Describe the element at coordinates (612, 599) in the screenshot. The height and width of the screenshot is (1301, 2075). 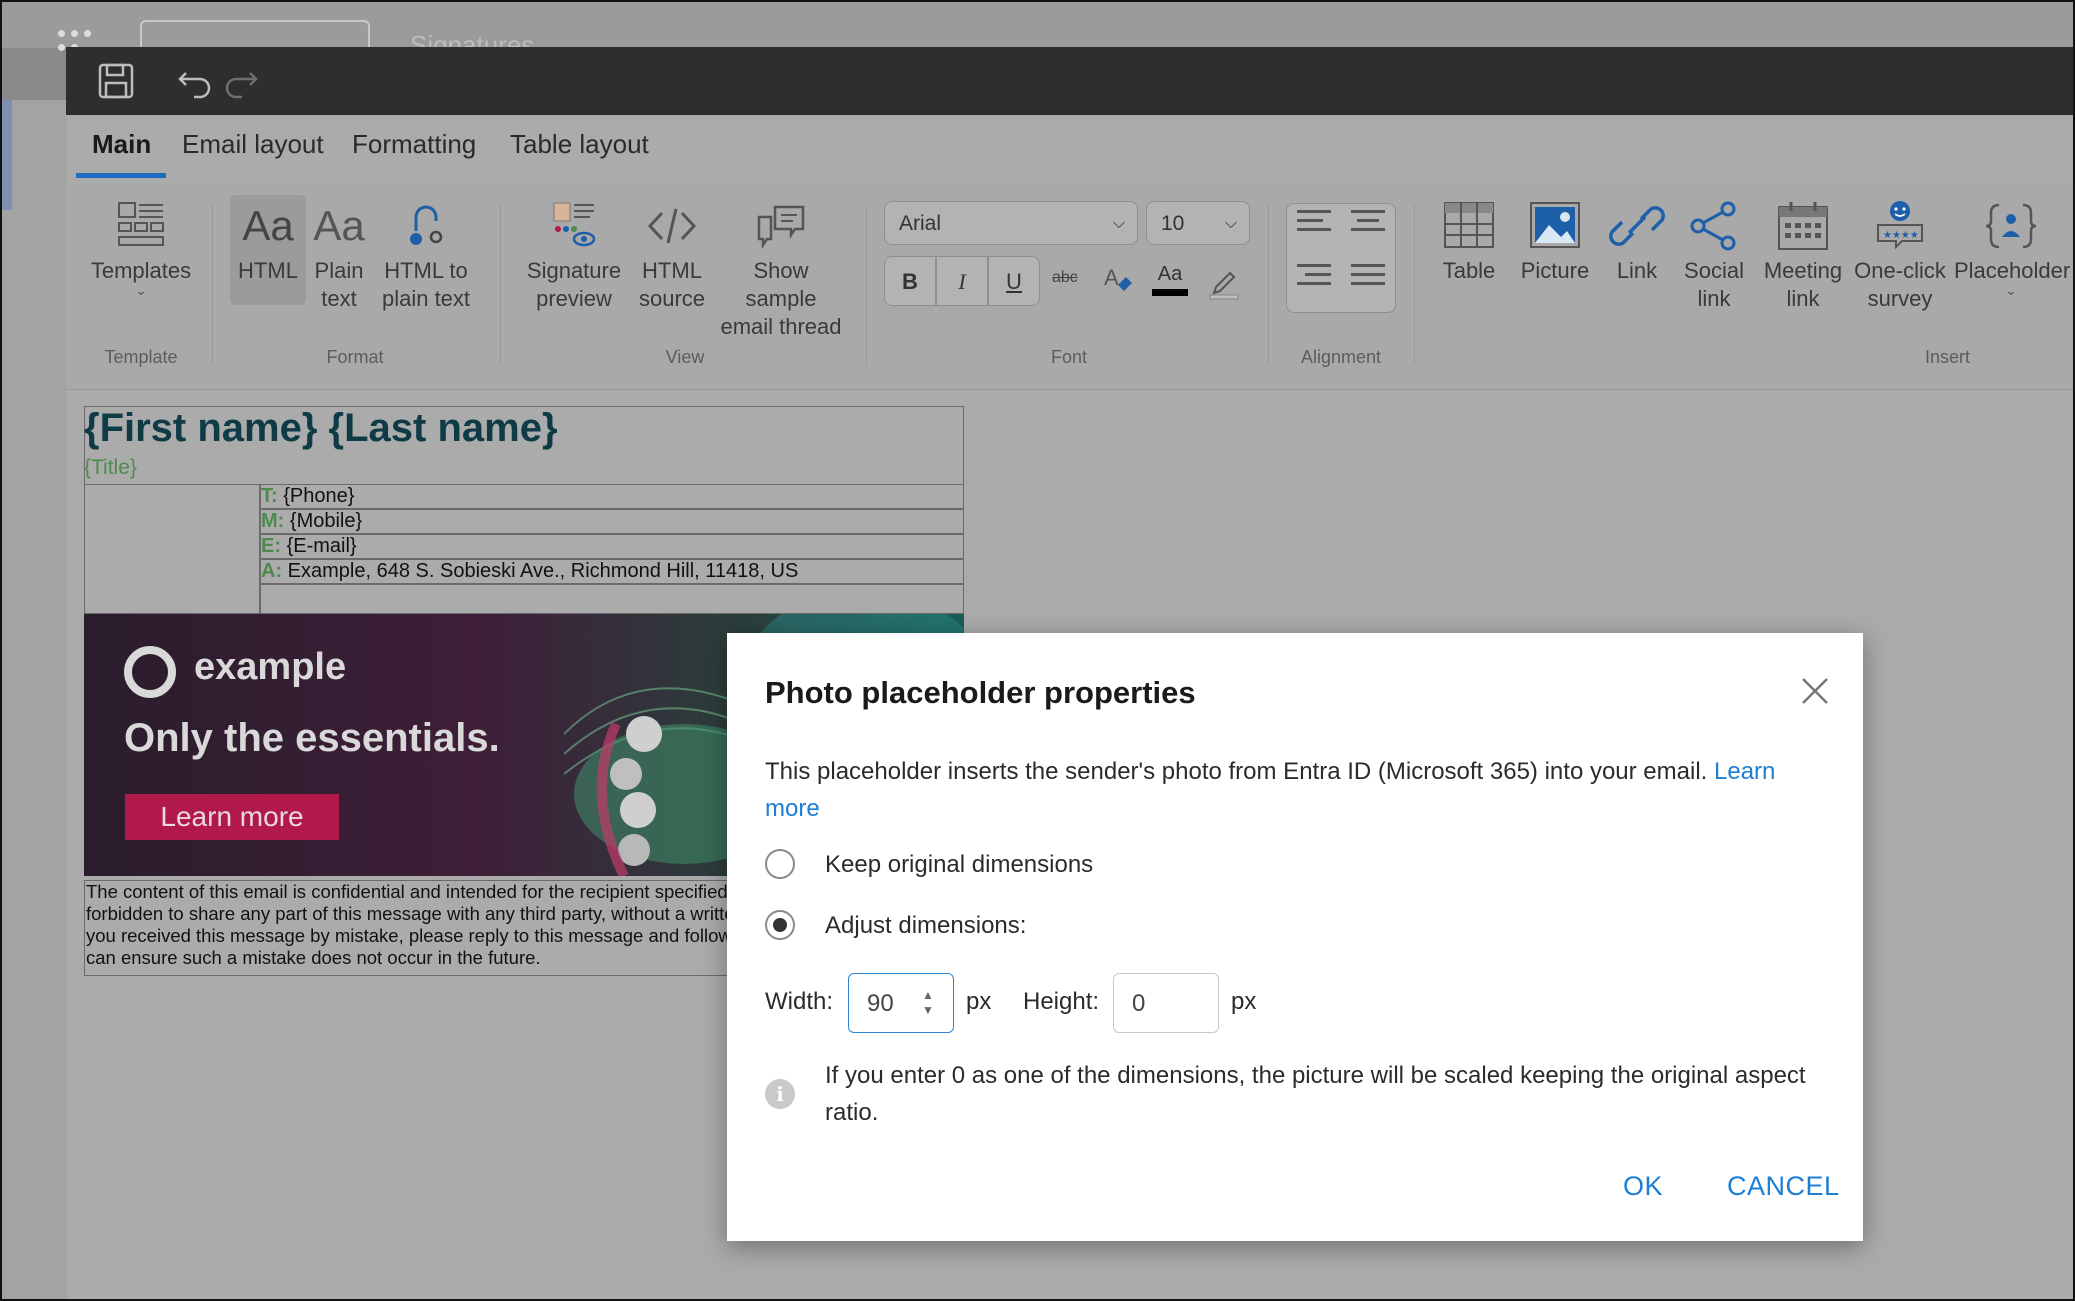
I see `contact-empty-row` at that location.